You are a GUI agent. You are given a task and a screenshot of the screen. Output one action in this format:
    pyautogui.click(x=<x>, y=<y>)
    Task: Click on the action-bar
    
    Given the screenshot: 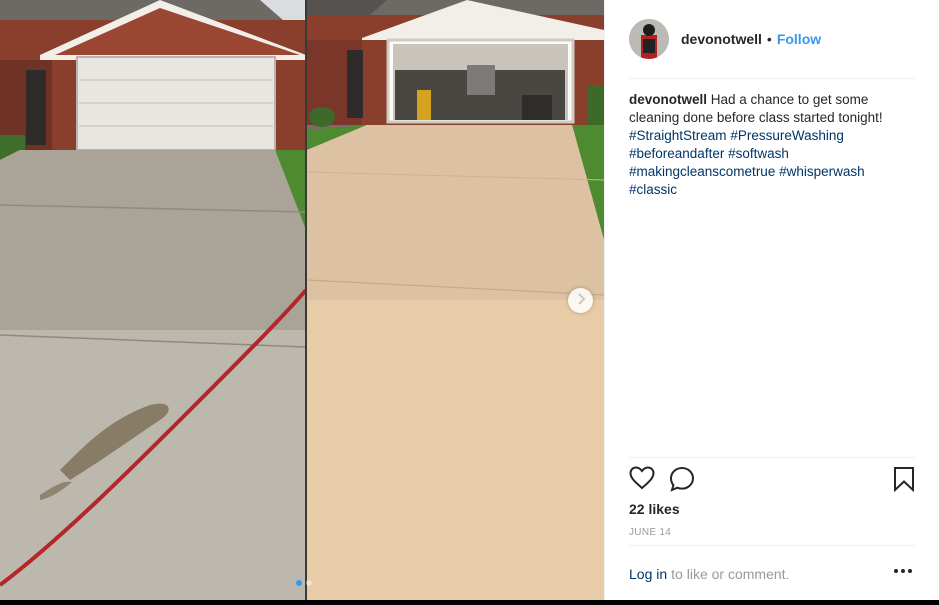 What is the action you would take?
    pyautogui.click(x=772, y=481)
    